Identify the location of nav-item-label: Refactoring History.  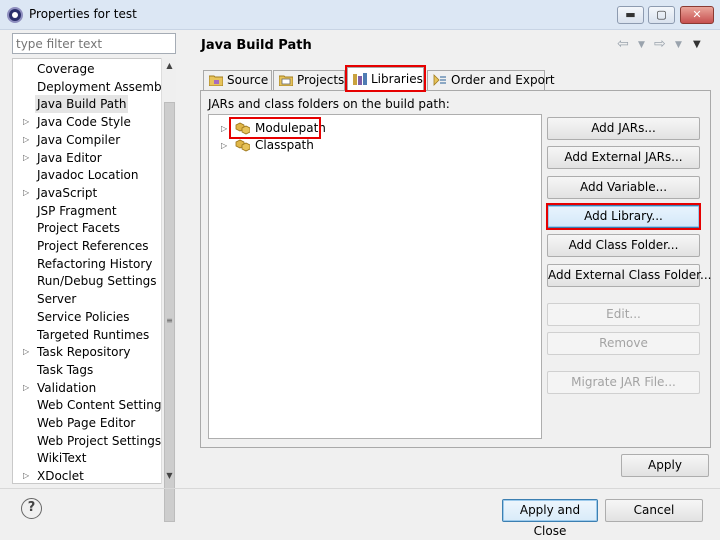
(95, 263).